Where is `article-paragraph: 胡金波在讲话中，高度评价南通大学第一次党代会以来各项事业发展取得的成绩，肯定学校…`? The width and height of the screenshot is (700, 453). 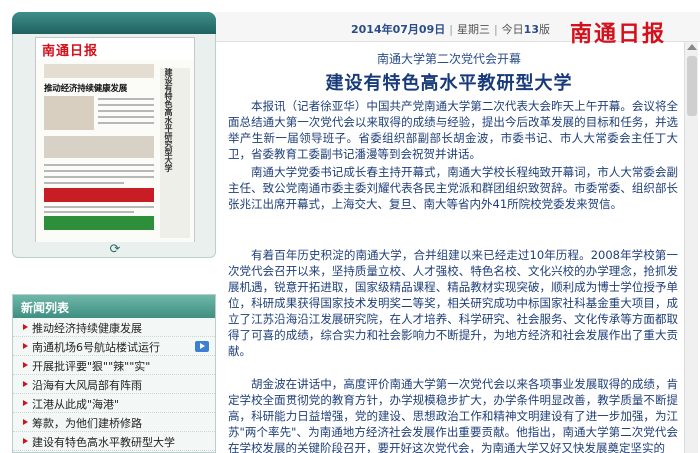
article-paragraph: 胡金波在讲话中，高度评价南通大学第一次党代会以来各项事业发展取得的成绩，肯定学校… is located at coordinates (453, 415).